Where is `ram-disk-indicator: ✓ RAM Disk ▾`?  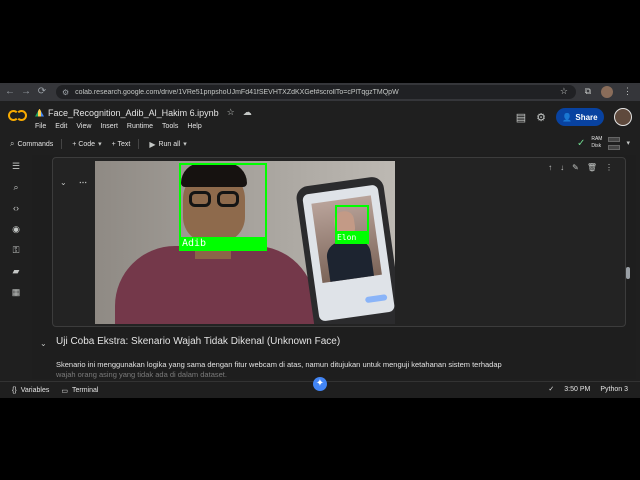 ram-disk-indicator: ✓ RAM Disk ▾ is located at coordinates (603, 143).